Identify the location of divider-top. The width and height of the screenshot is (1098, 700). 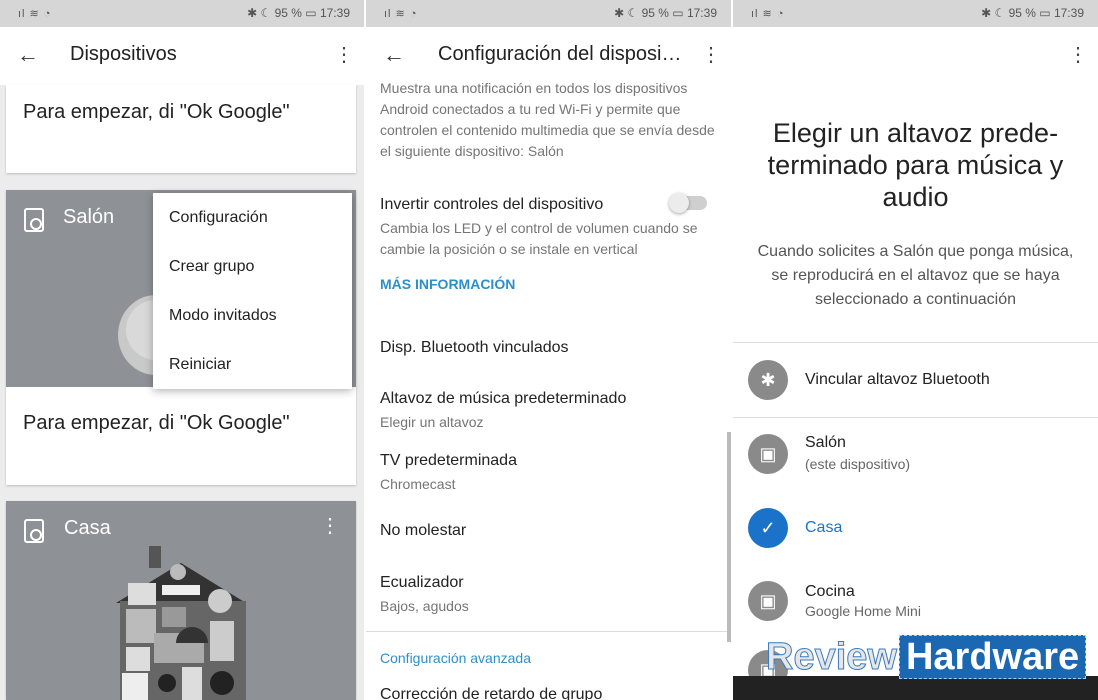
(915, 342).